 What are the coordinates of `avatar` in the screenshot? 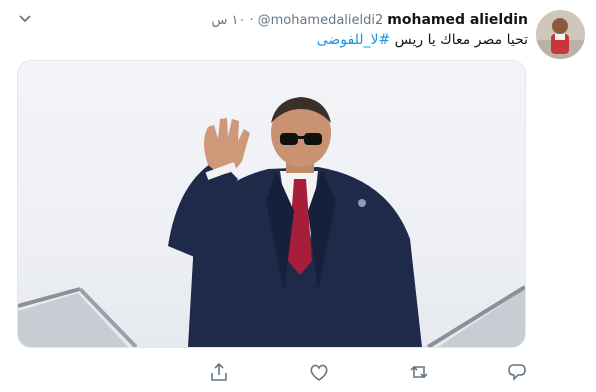 It's located at (560, 34).